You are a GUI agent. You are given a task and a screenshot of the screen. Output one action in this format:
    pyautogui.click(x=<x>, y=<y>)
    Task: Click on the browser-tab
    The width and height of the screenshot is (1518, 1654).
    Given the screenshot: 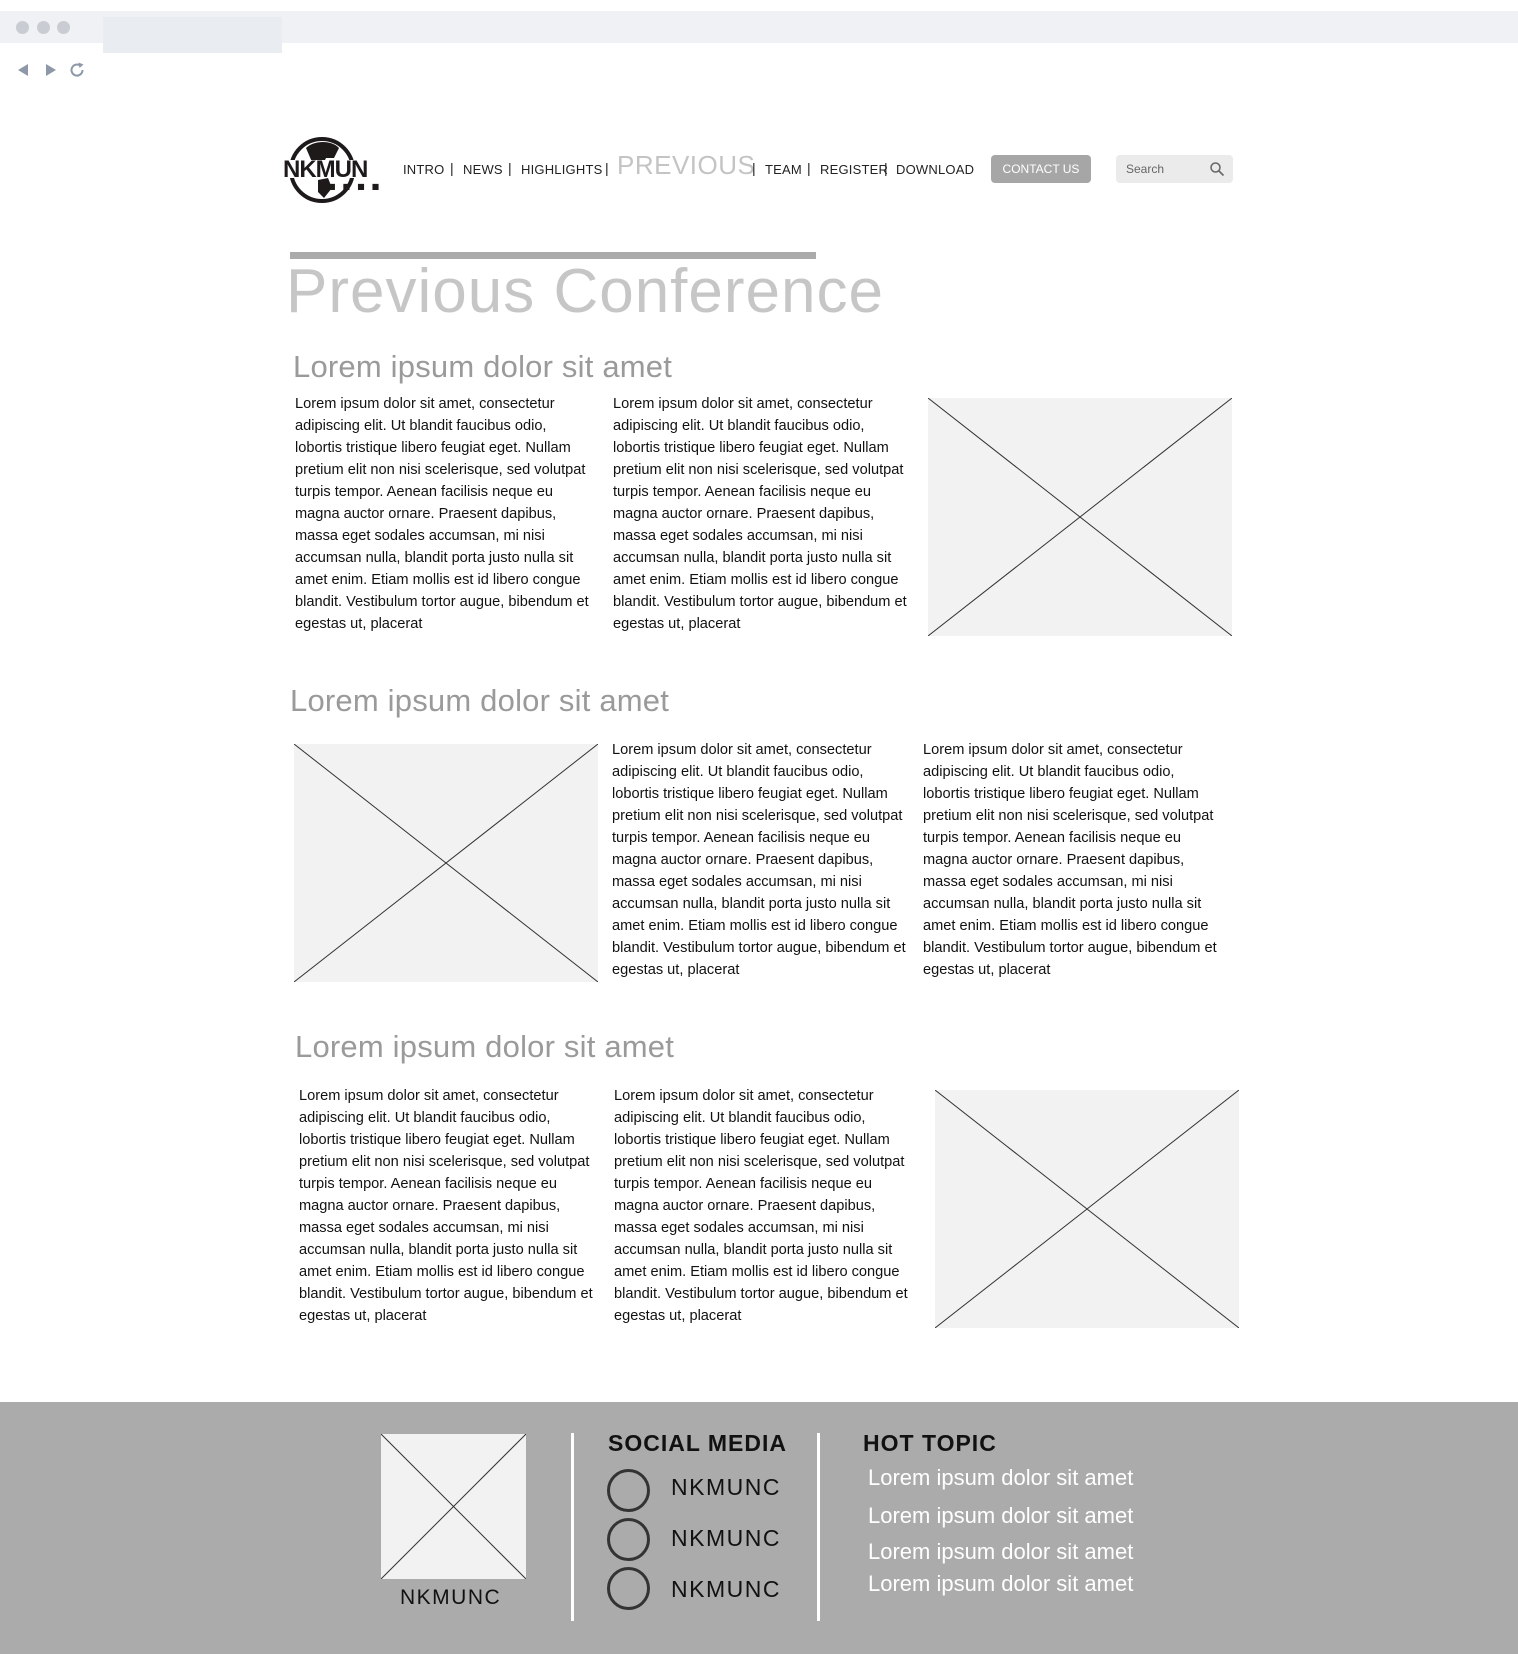 What is the action you would take?
    pyautogui.click(x=192, y=35)
    